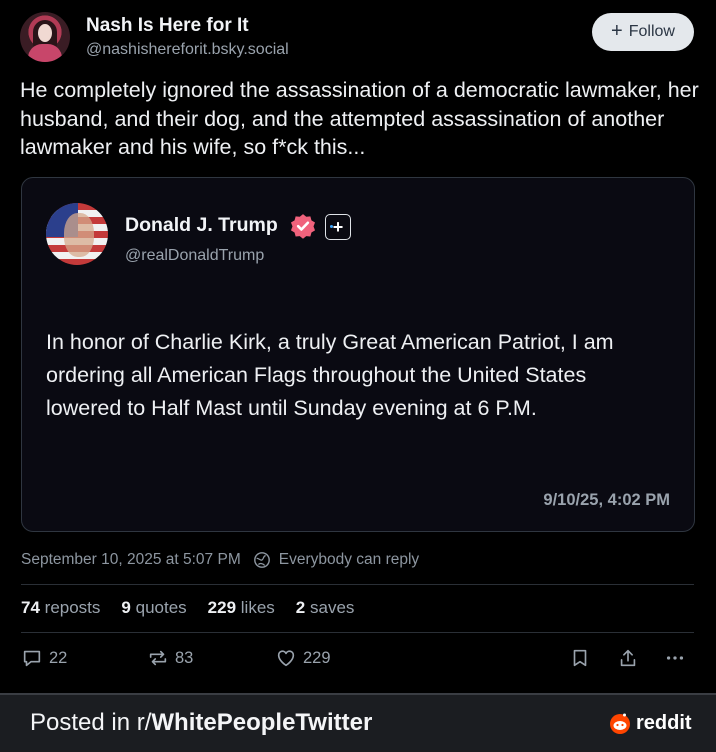 This screenshot has height=752, width=716. I want to click on post-stats: 74 reposts 9 quotes 229 likes 2 saves, so click(187, 608).